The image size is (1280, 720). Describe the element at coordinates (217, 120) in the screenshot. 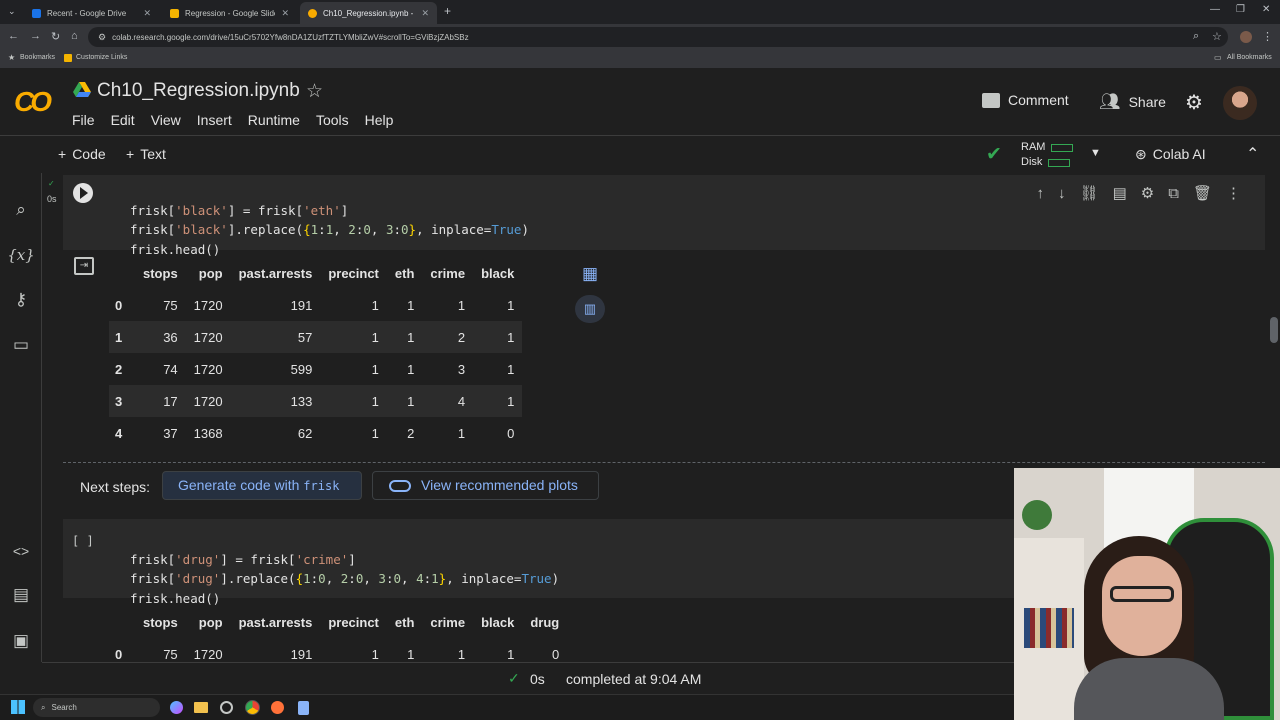

I see `menu-insert: Insert` at that location.